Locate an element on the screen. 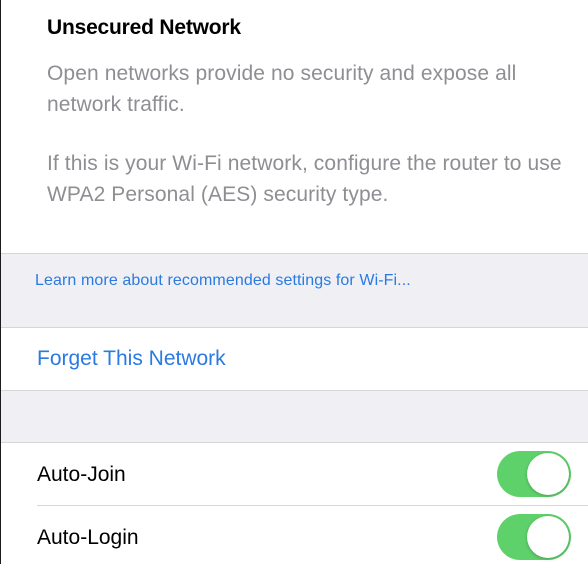  warning-title: Unsecured Network is located at coordinates (144, 27).